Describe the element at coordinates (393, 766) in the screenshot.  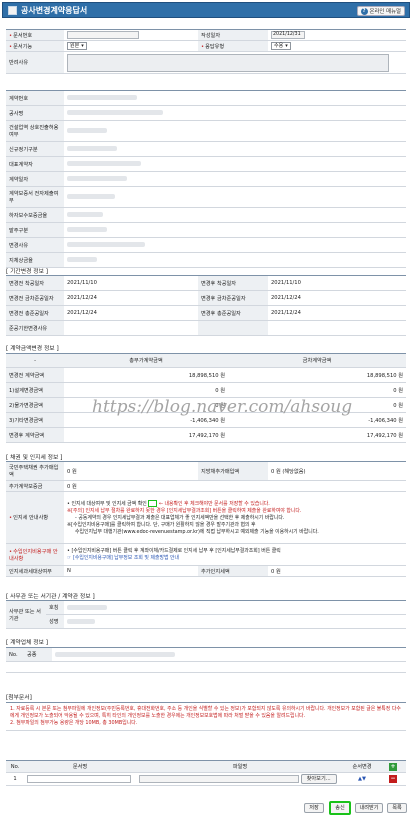
I see `add-row-icon: +` at that location.